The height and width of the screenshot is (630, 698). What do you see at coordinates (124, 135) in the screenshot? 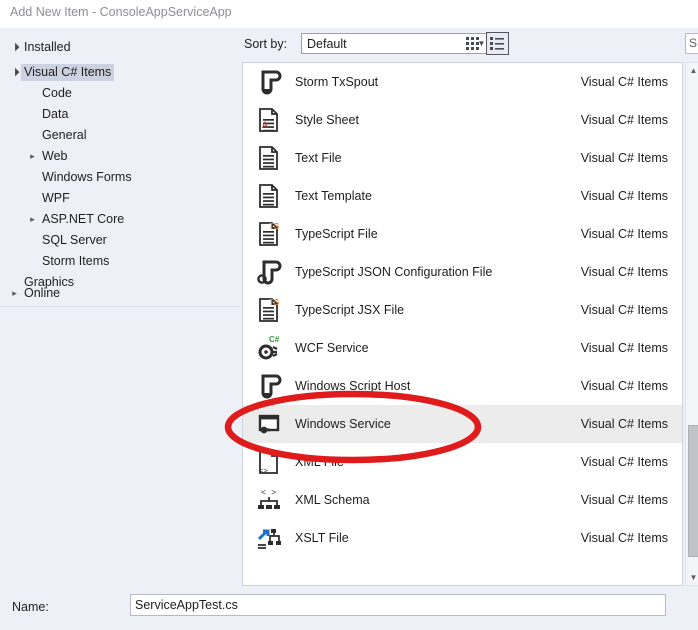
I see `tree-item-general: General` at bounding box center [124, 135].